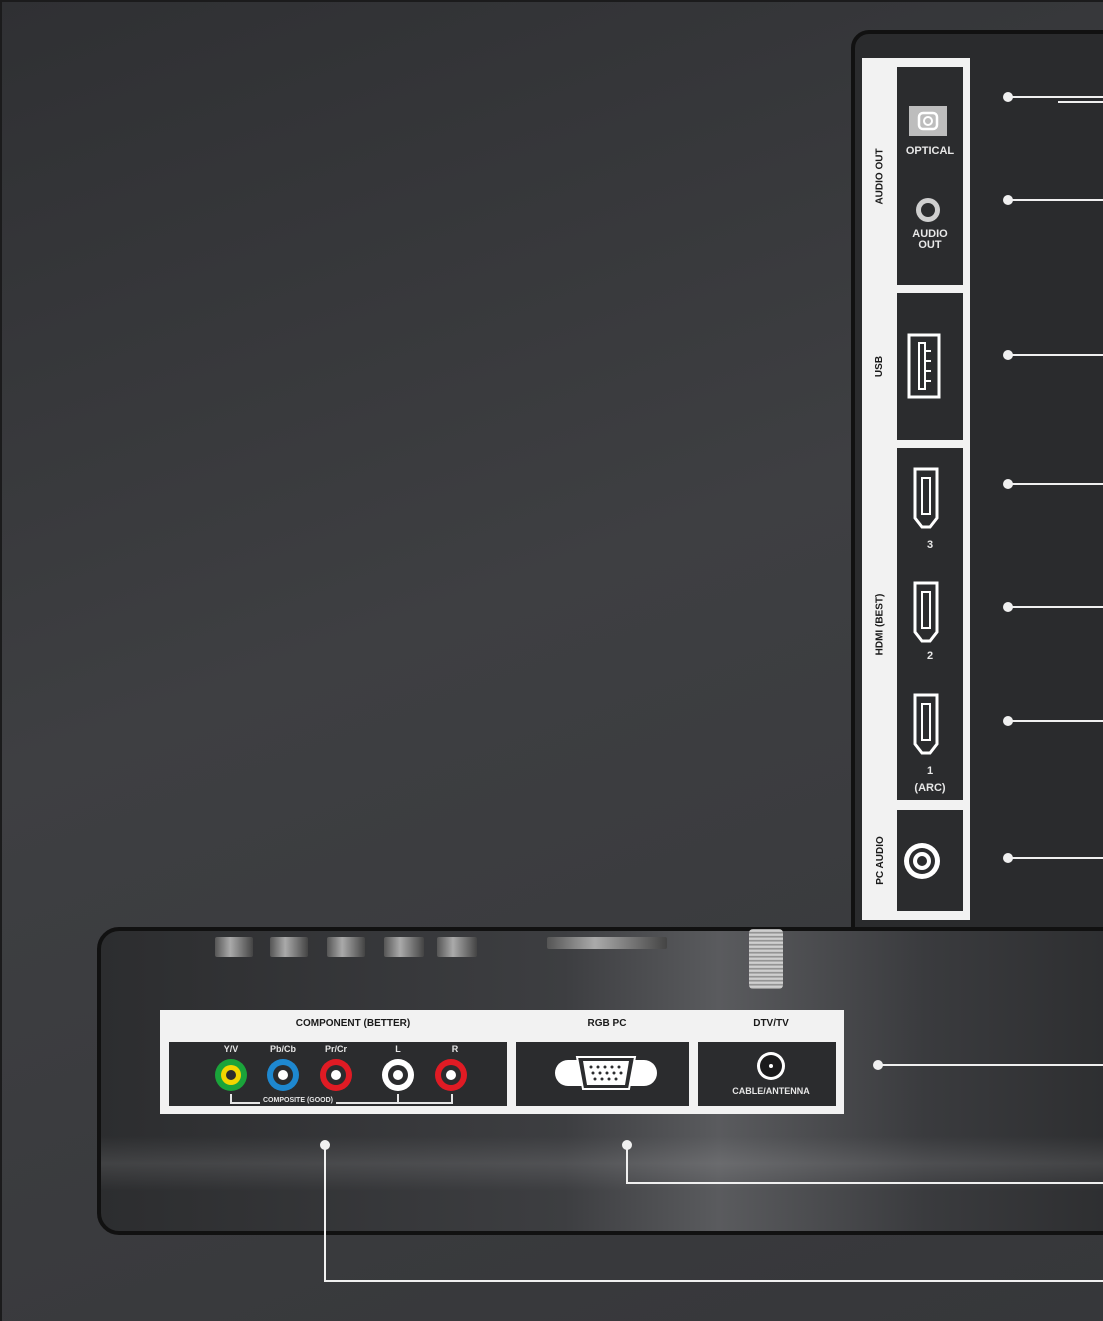  What do you see at coordinates (335, 1049) in the screenshot?
I see `jack-label-pr: Pr/Cr` at bounding box center [335, 1049].